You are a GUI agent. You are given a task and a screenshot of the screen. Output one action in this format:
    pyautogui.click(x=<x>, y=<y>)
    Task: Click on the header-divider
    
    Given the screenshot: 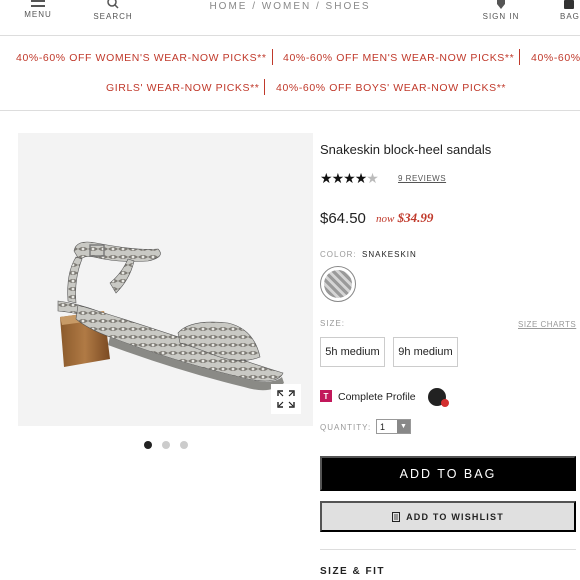 What is the action you would take?
    pyautogui.click(x=290, y=35)
    